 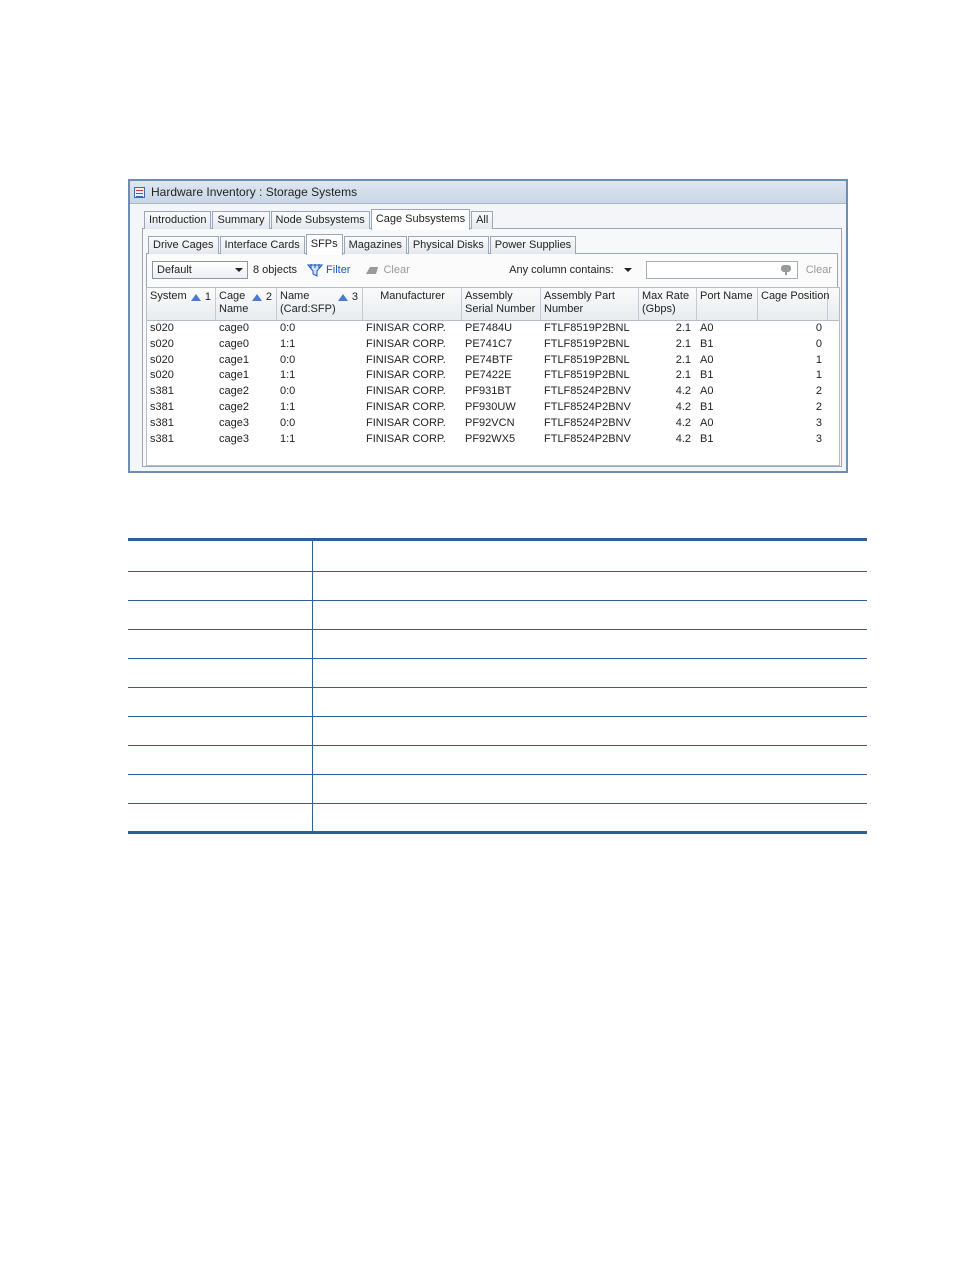 What do you see at coordinates (234, 309) in the screenshot?
I see `column-header-sublabel: Name` at bounding box center [234, 309].